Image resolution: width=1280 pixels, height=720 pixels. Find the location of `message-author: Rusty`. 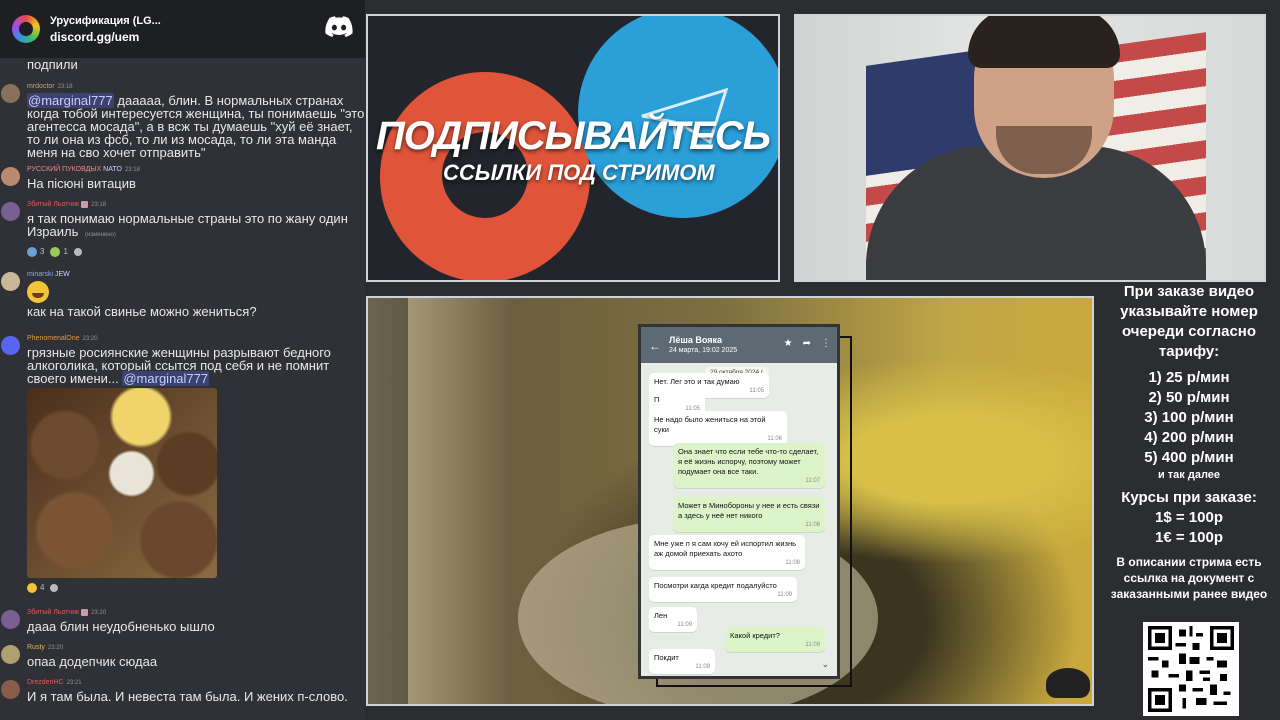

message-author: Rusty is located at coordinates (36, 647).